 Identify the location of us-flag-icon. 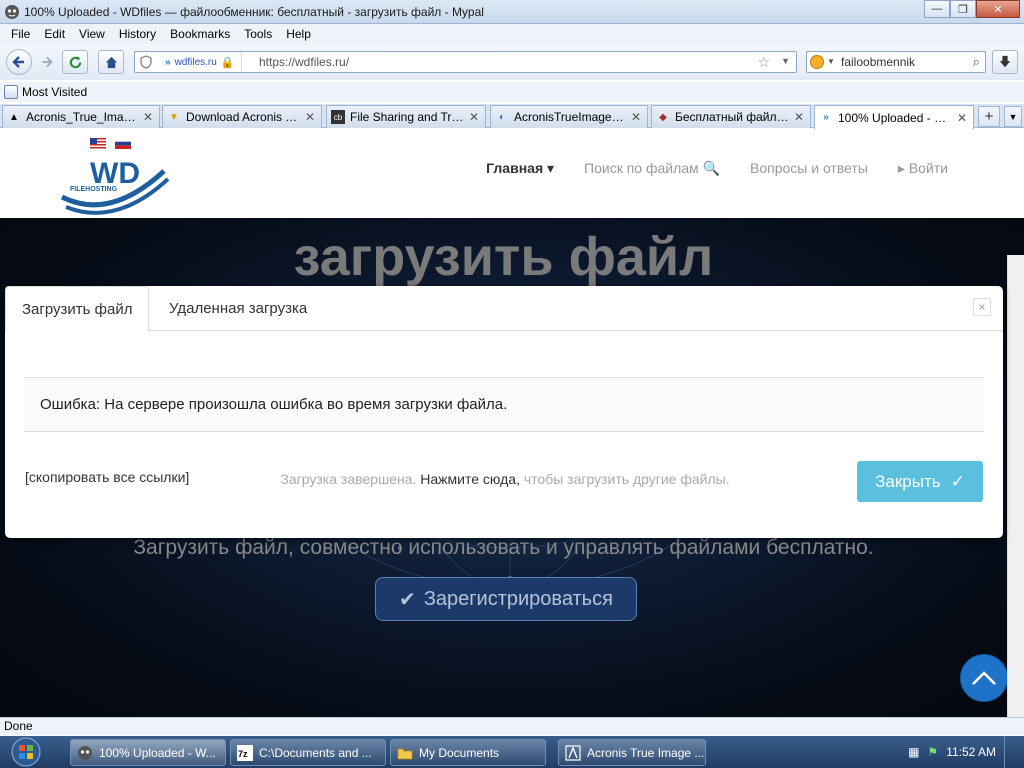
(98, 143).